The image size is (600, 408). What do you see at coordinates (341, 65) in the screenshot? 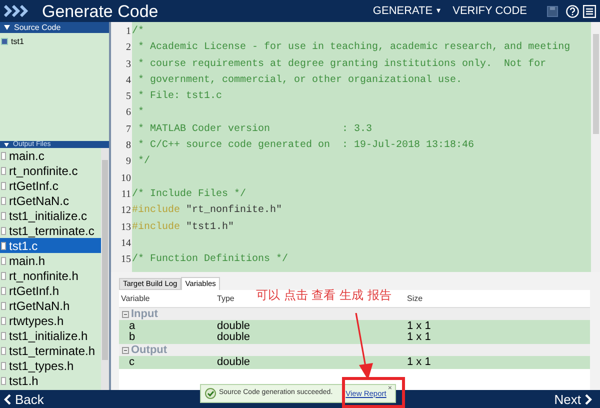
I see `code-comment: * course requirements at degree granting institutions only. Not for` at bounding box center [341, 65].